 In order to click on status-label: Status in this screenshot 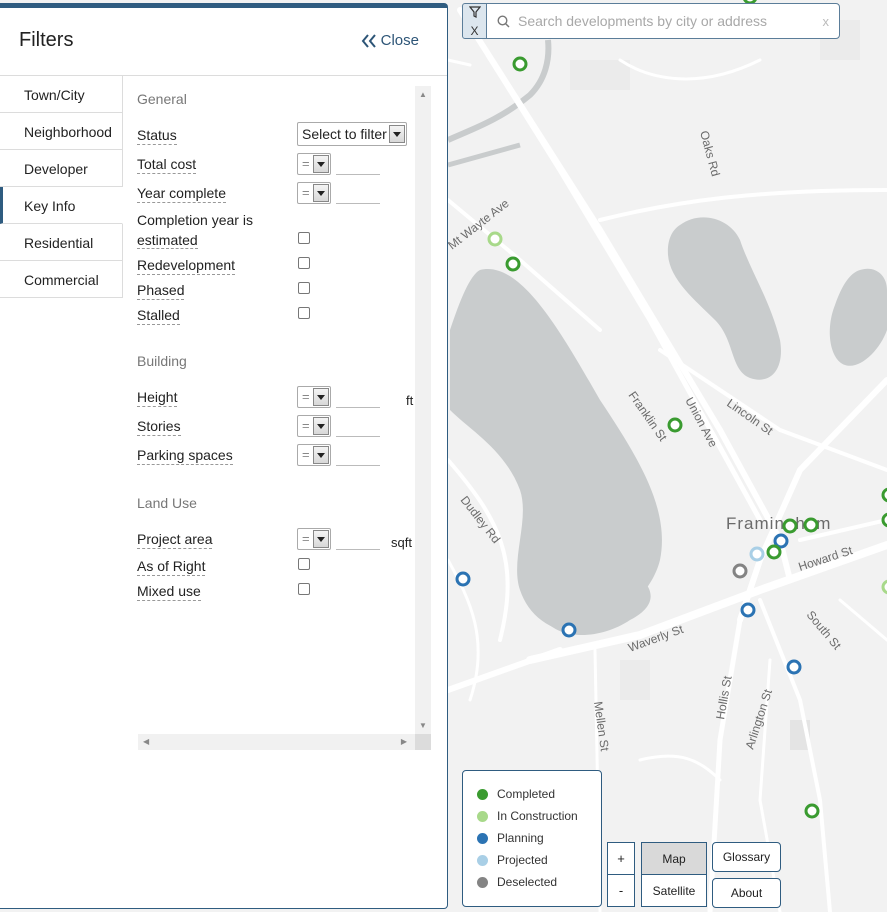, I will do `click(157, 136)`.